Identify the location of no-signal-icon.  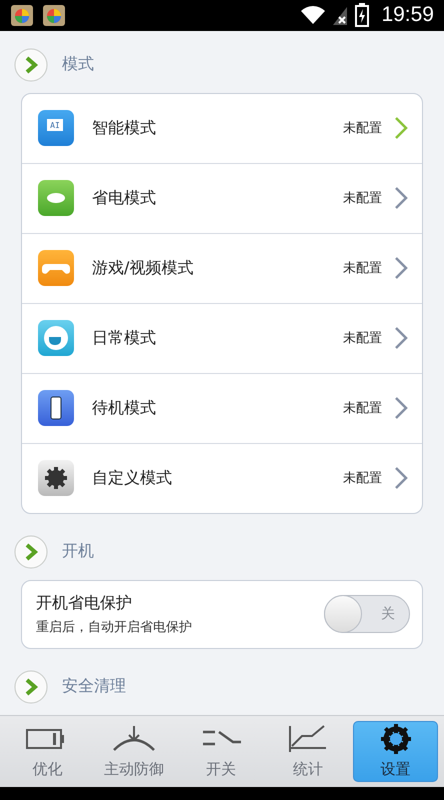
(340, 15).